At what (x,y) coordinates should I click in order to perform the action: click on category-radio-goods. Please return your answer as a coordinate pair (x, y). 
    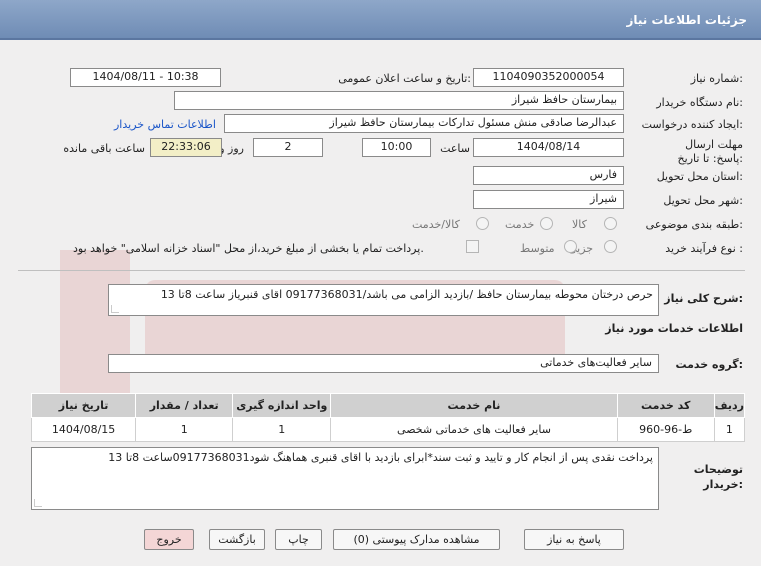
    Looking at the image, I should click on (610, 223).